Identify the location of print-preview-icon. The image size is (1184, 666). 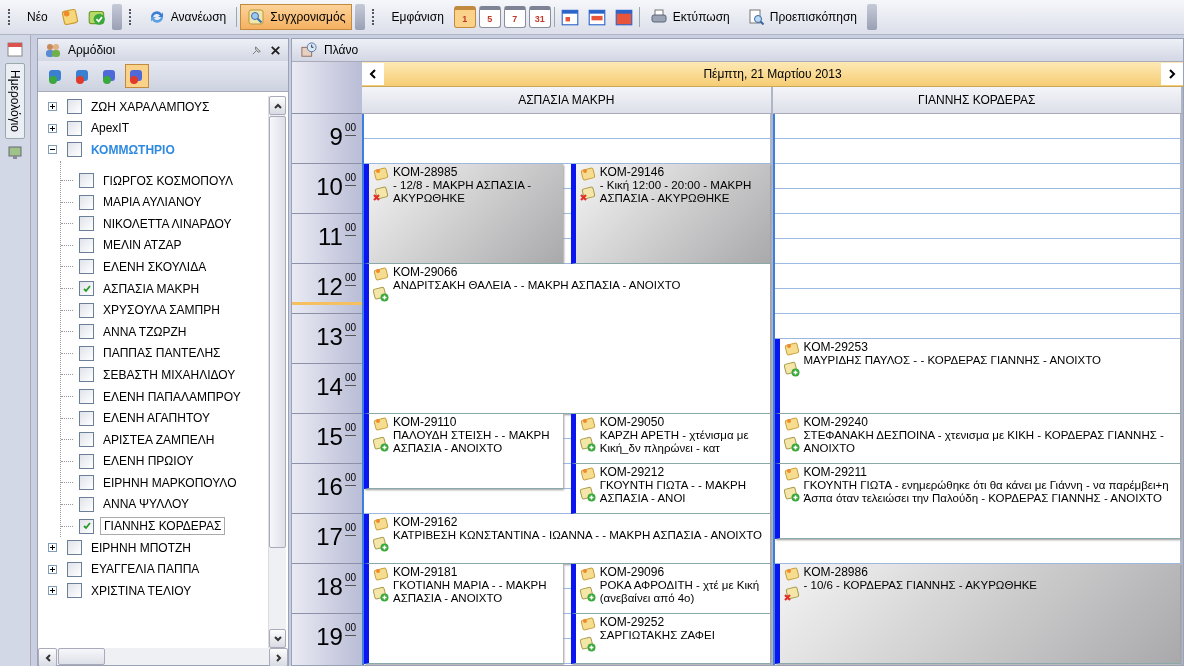
(755, 17).